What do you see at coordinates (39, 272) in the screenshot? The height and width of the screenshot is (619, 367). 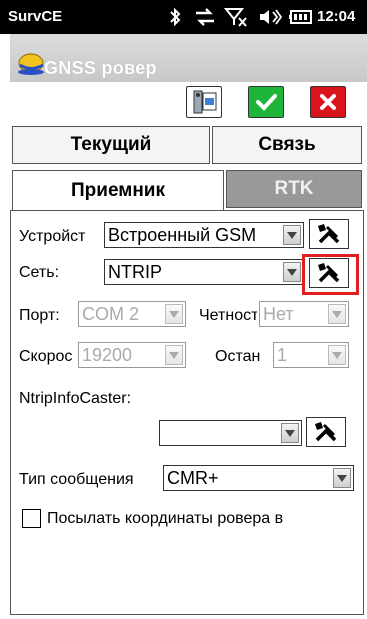 I see `network-label: Сеть:` at bounding box center [39, 272].